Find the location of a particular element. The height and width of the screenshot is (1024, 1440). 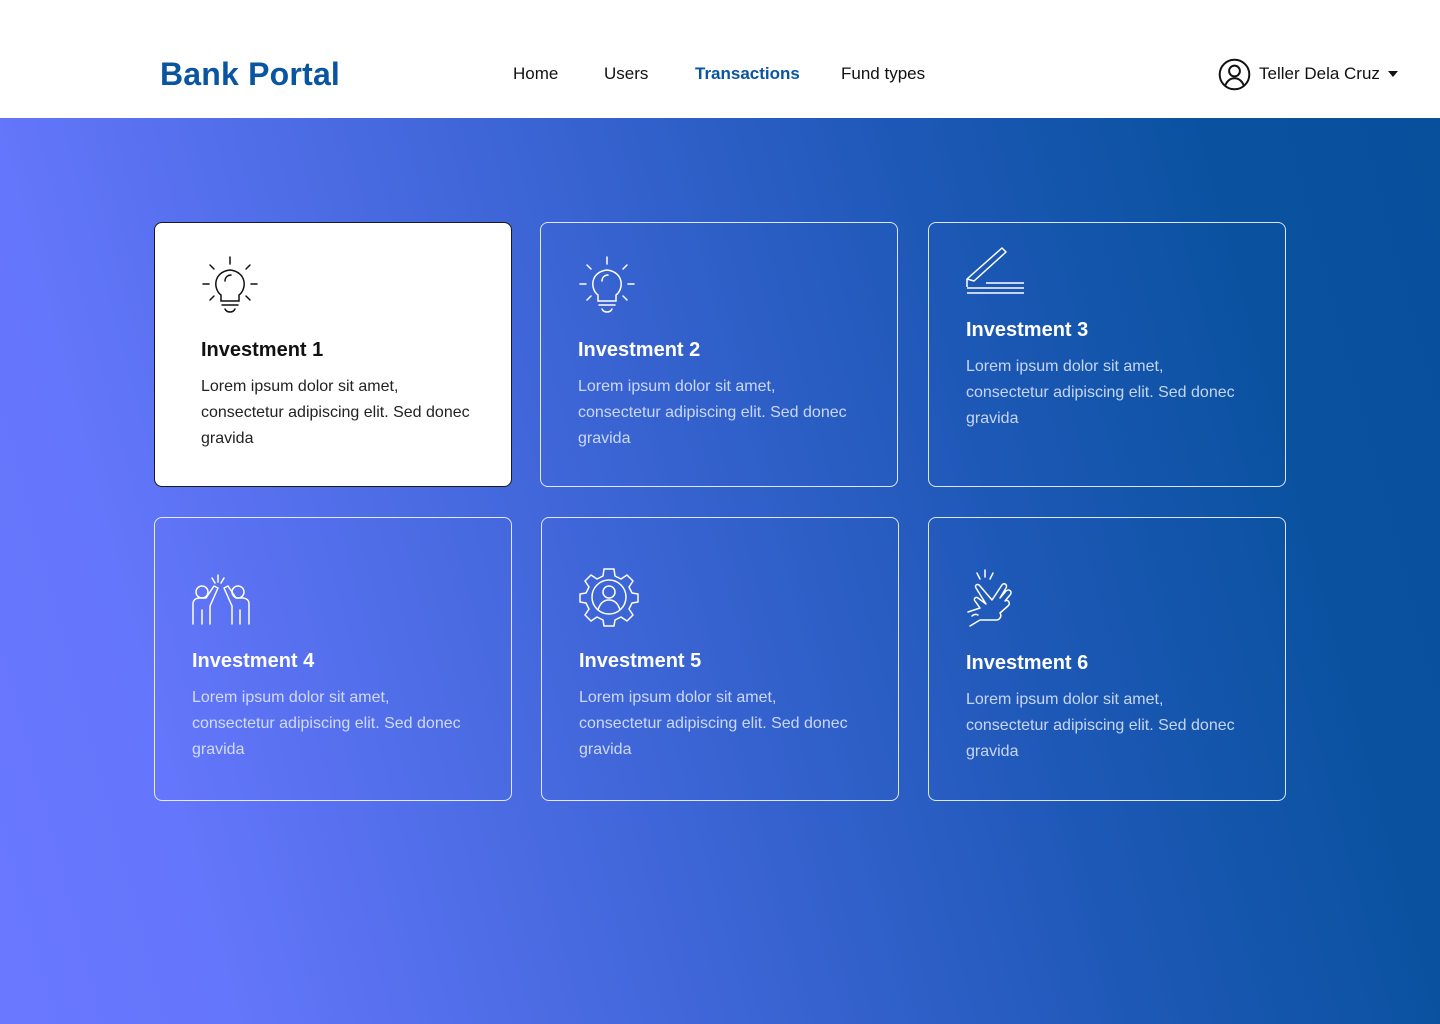

user-circle-icon is located at coordinates (1234, 74).